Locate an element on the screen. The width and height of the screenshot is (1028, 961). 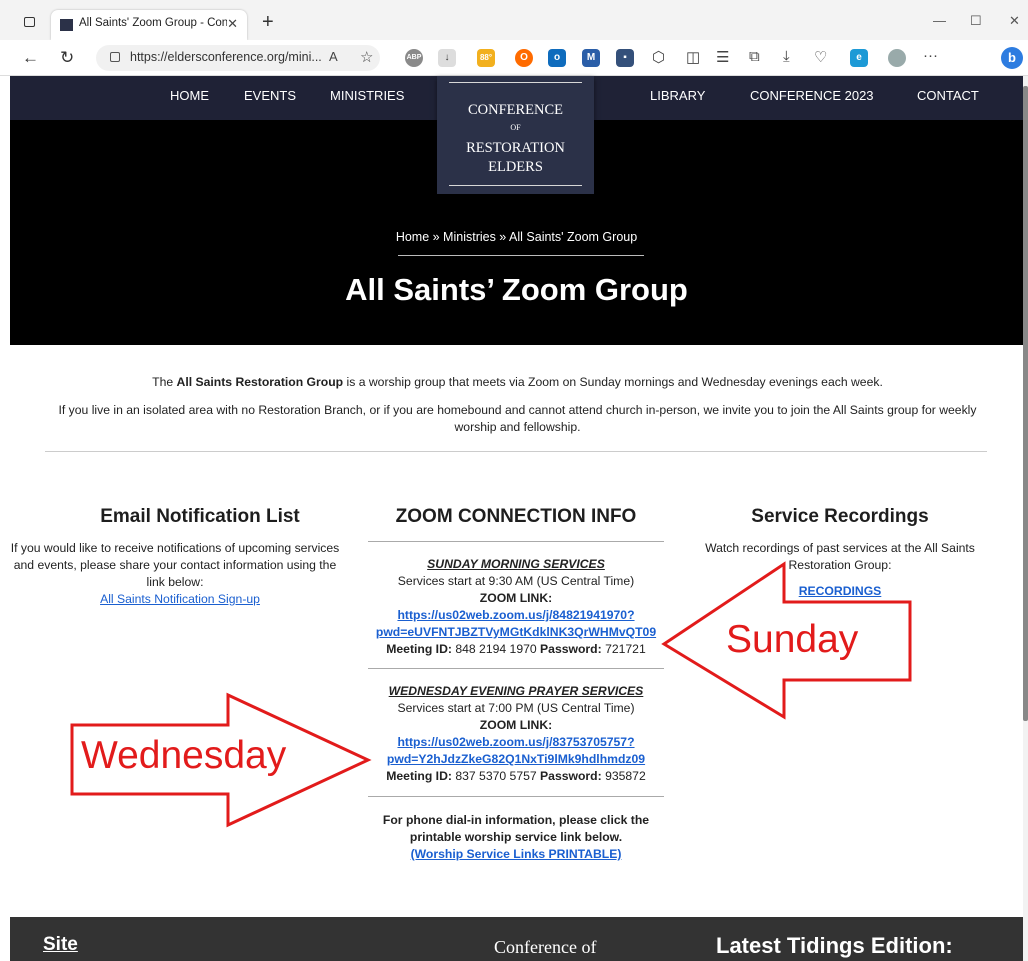
wednesday-annotation-label: Wednesday is located at coordinates (184, 755).